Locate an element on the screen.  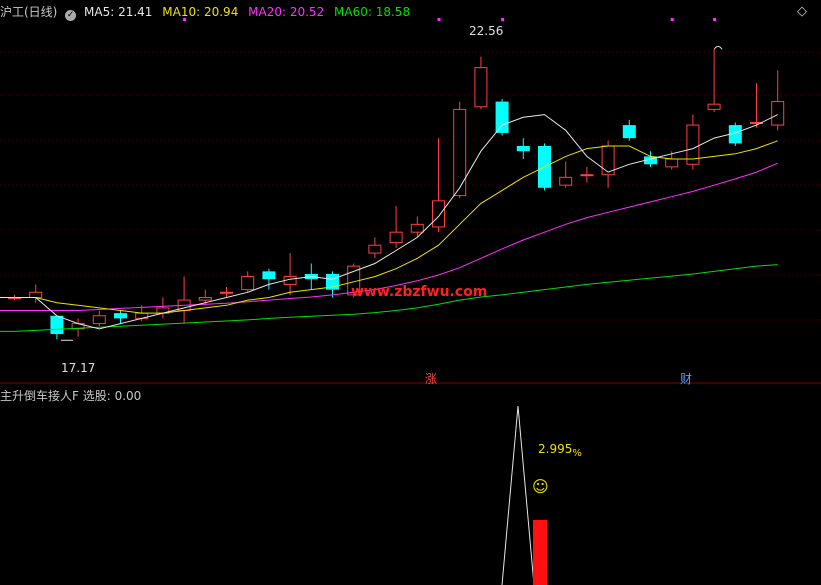
stock-title: 沪工(日线) is located at coordinates (29, 12).